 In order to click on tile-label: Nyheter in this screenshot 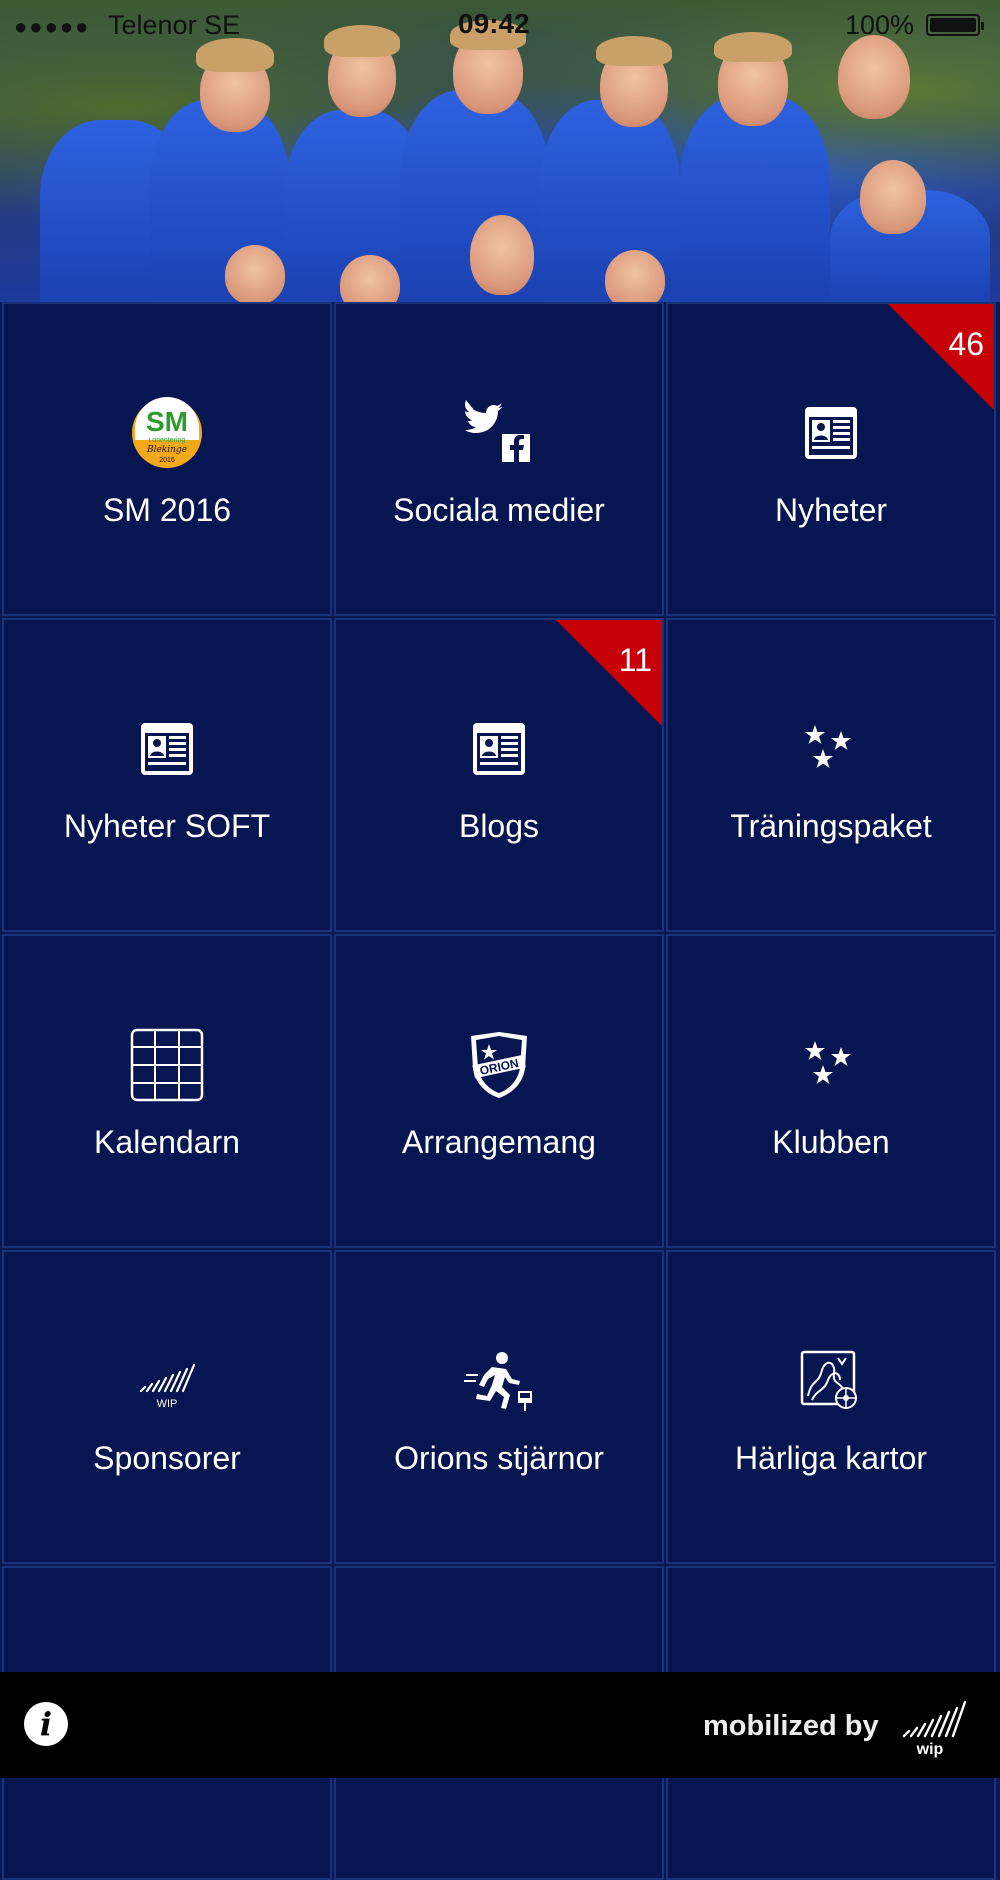, I will do `click(831, 510)`.